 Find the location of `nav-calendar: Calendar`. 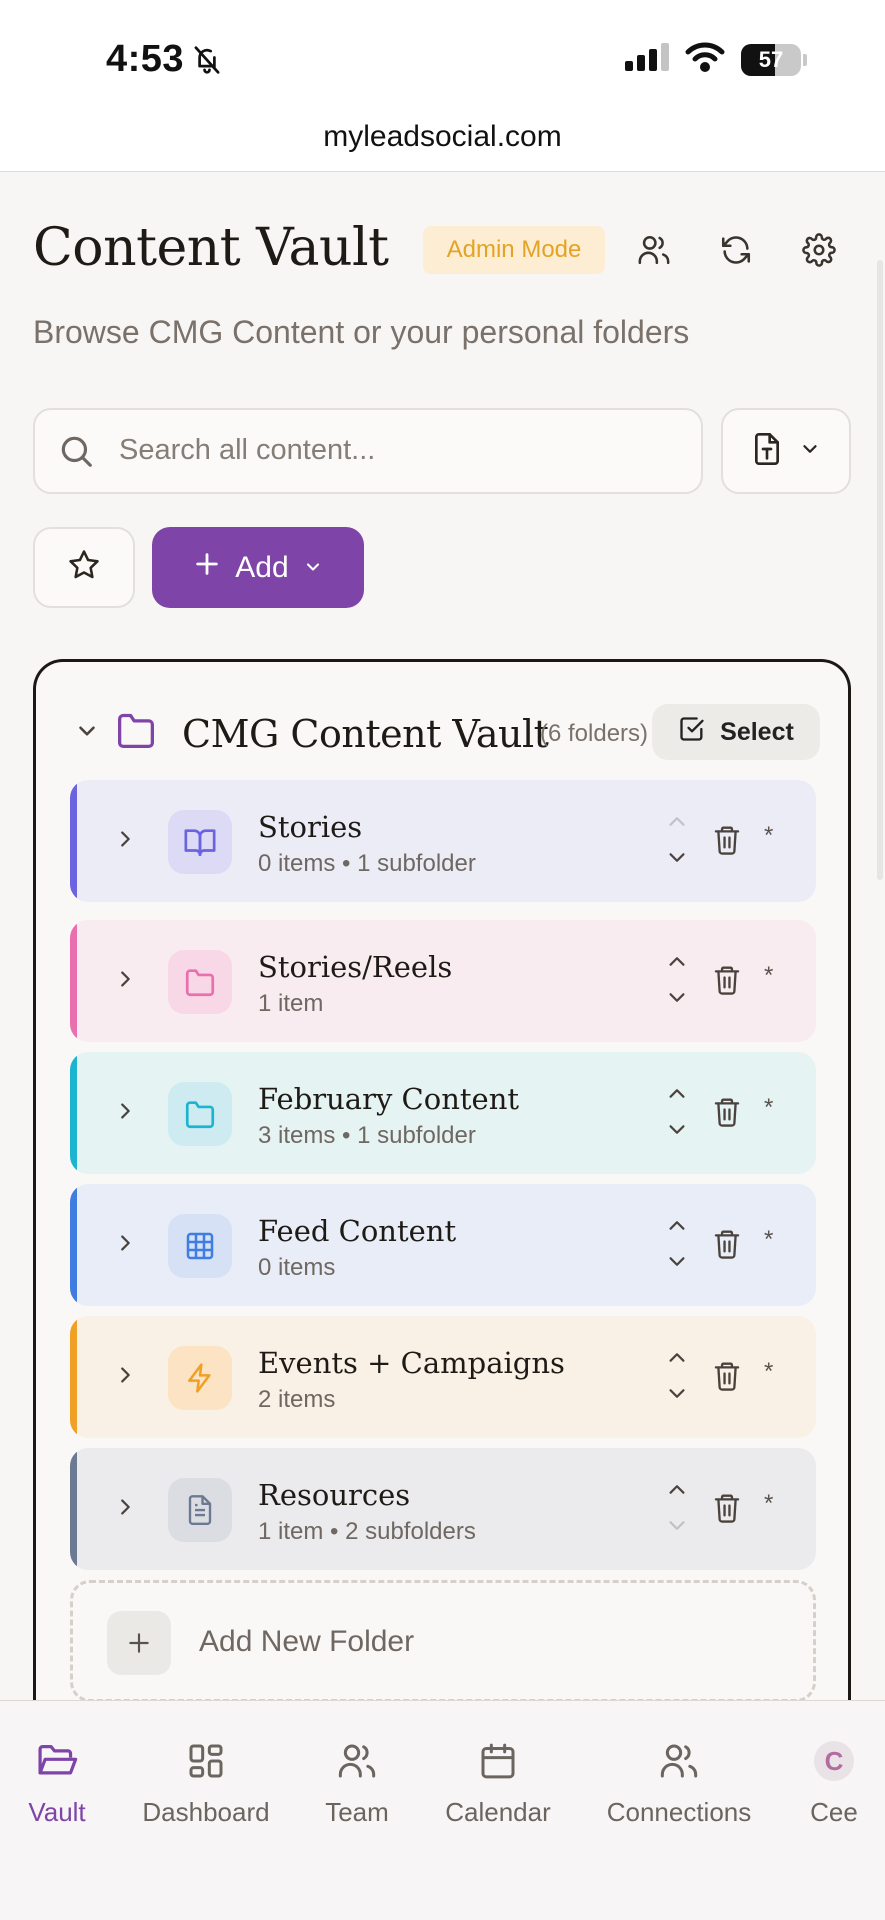

nav-calendar: Calendar is located at coordinates (498, 1782).